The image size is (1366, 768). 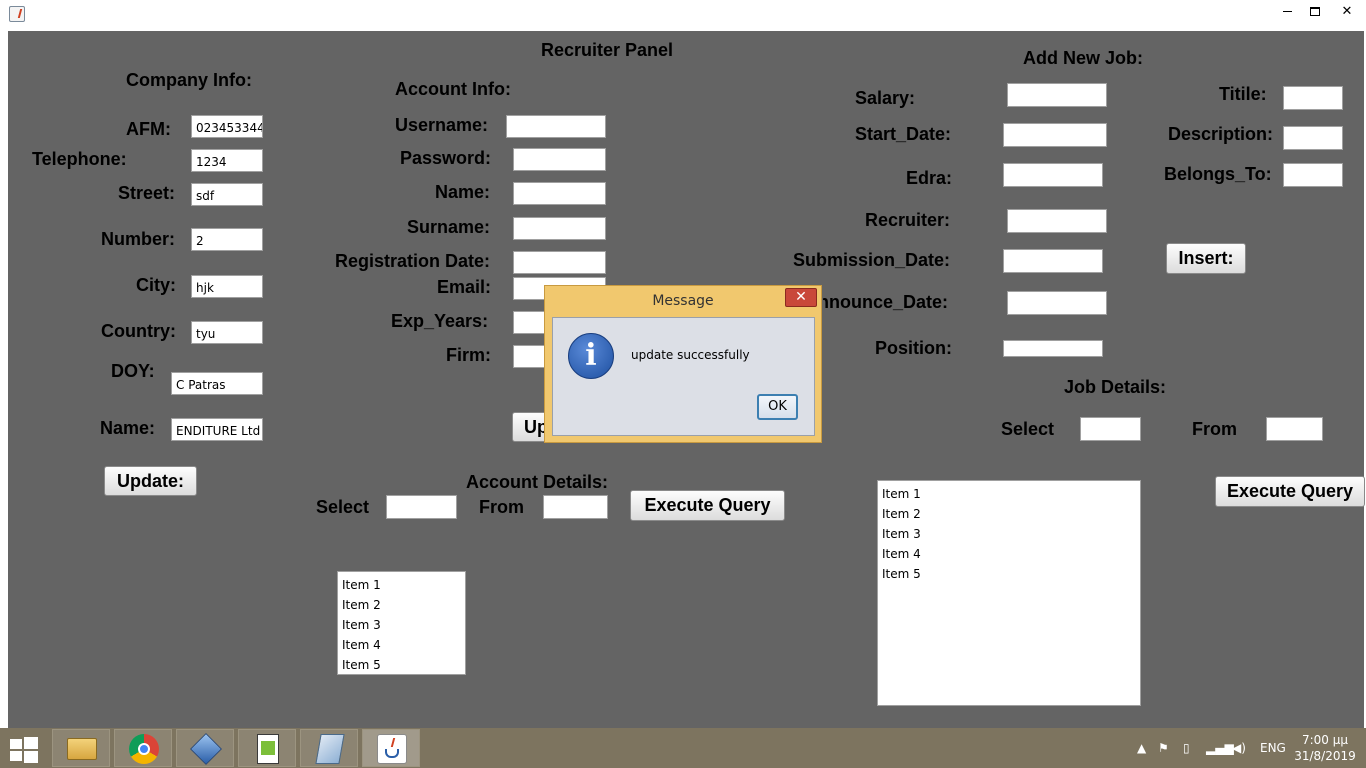 What do you see at coordinates (81, 748) in the screenshot?
I see `taskbar-file-explorer` at bounding box center [81, 748].